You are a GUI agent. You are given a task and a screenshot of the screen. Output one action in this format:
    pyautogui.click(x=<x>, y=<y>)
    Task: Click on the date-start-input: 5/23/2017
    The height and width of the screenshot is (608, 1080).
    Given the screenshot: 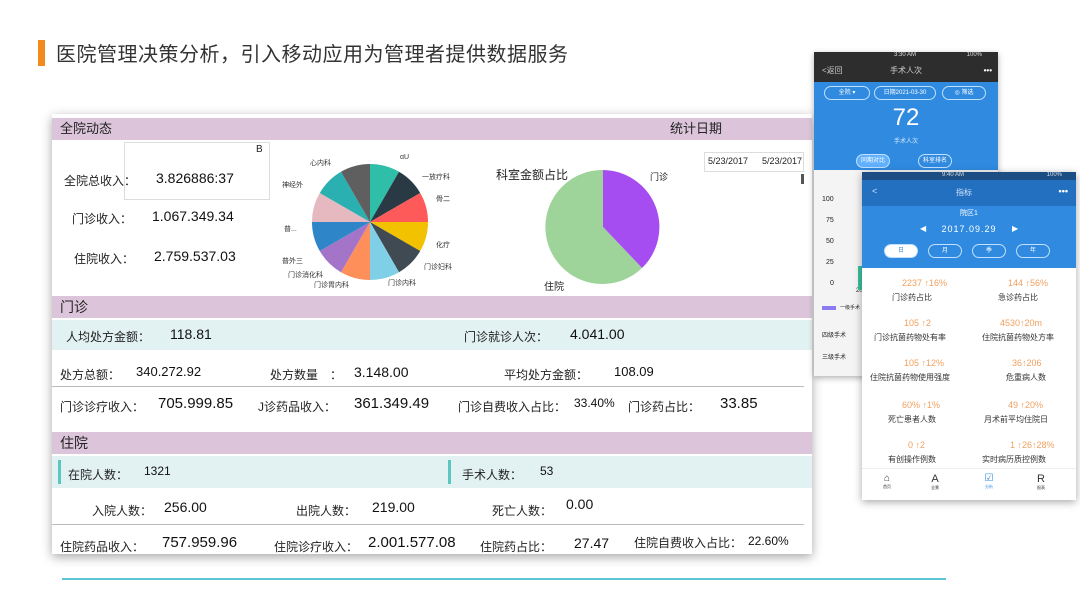 What is the action you would take?
    pyautogui.click(x=728, y=161)
    